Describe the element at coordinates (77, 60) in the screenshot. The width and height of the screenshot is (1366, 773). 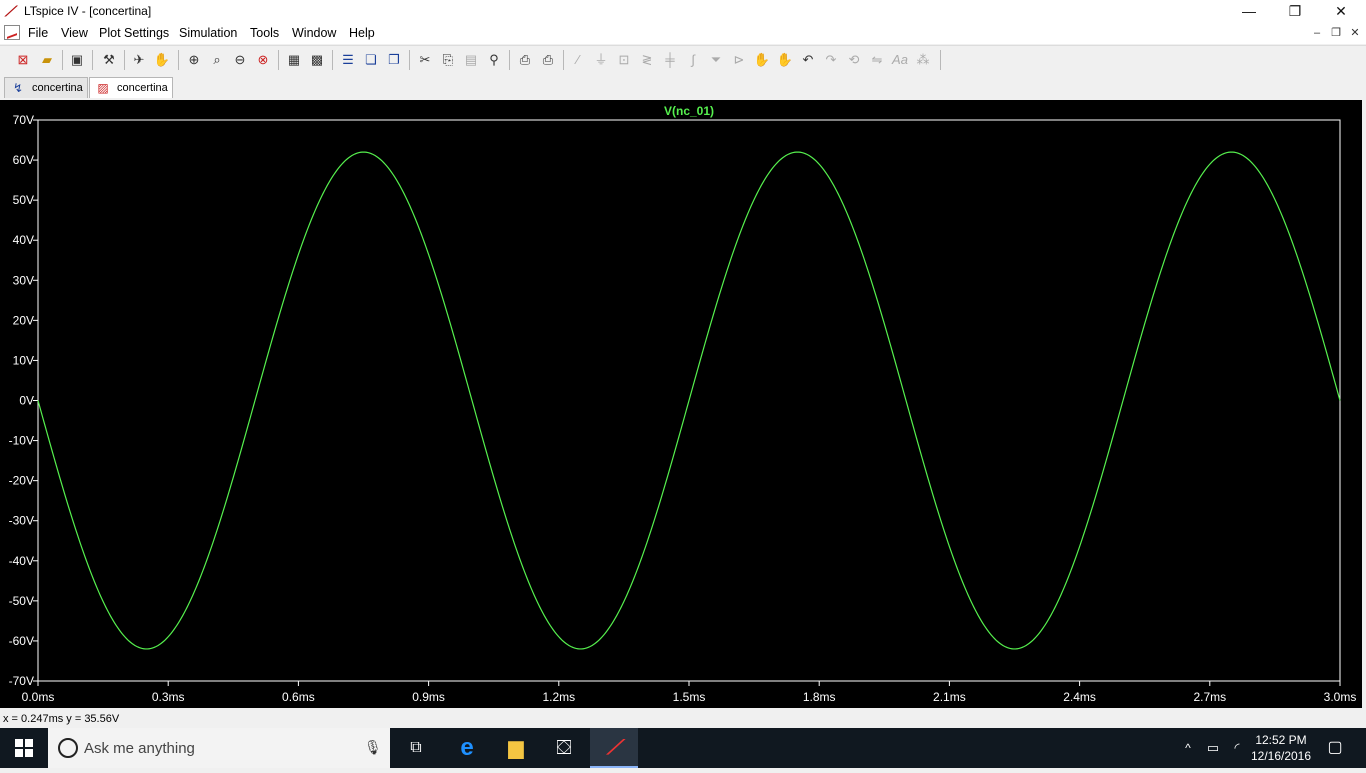
I see `save-icon: ▣` at that location.